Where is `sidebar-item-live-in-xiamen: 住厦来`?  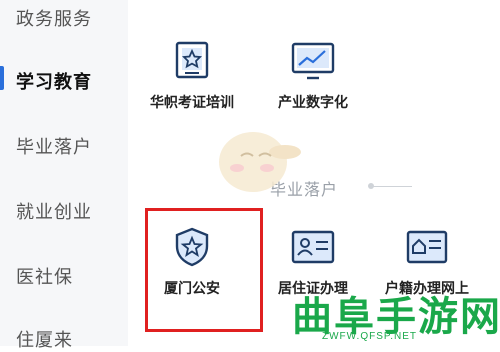 sidebar-item-live-in-xiamen: 住厦来 is located at coordinates (44, 339).